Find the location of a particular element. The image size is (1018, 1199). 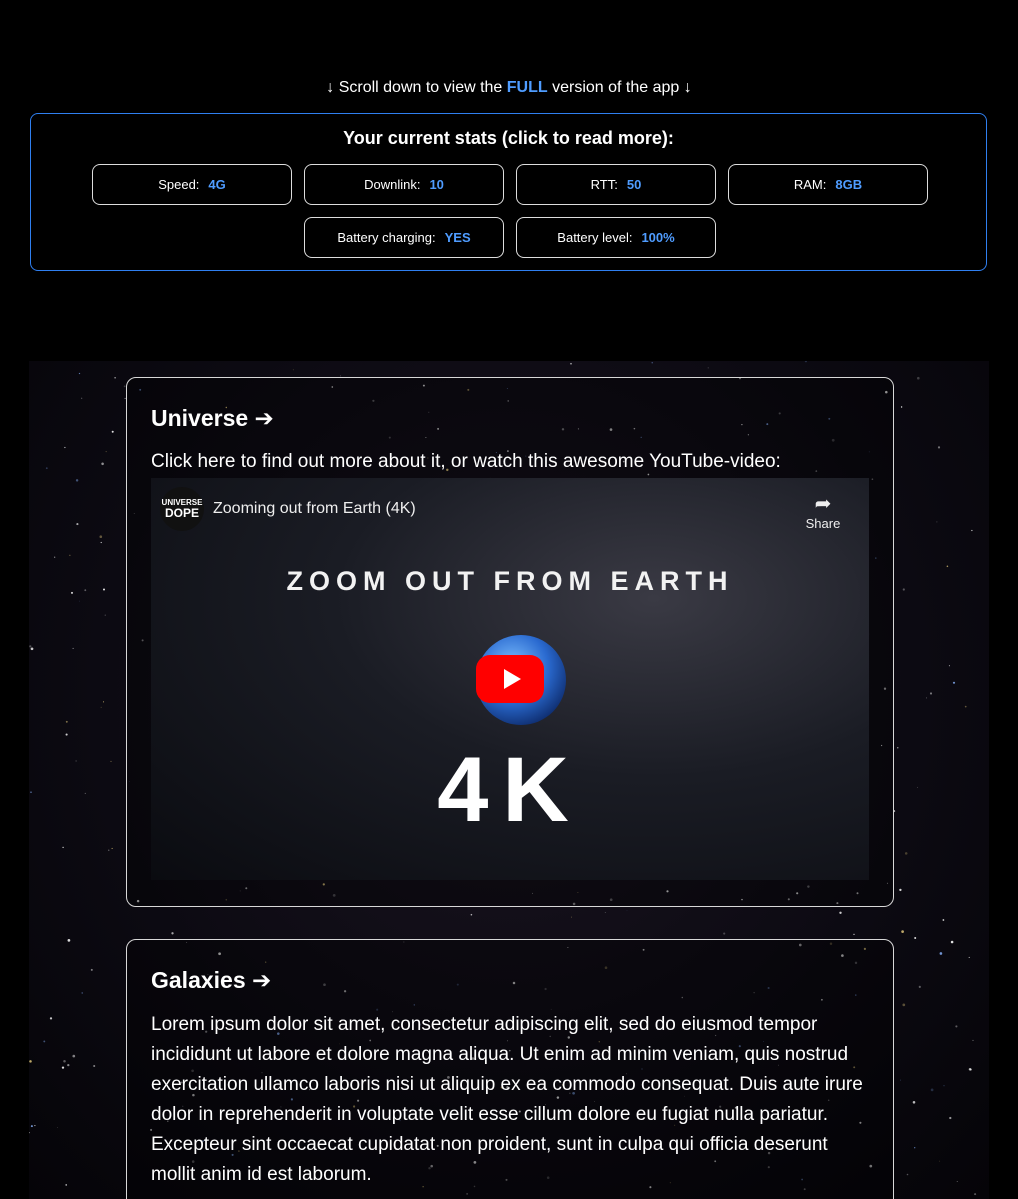

stat-value: 100% is located at coordinates (658, 237).